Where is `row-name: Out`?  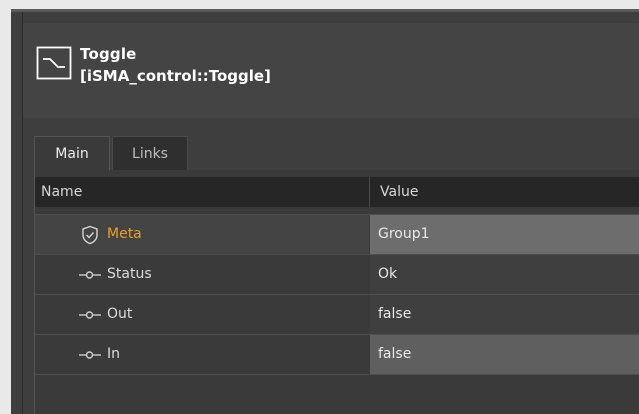
row-name: Out is located at coordinates (120, 314).